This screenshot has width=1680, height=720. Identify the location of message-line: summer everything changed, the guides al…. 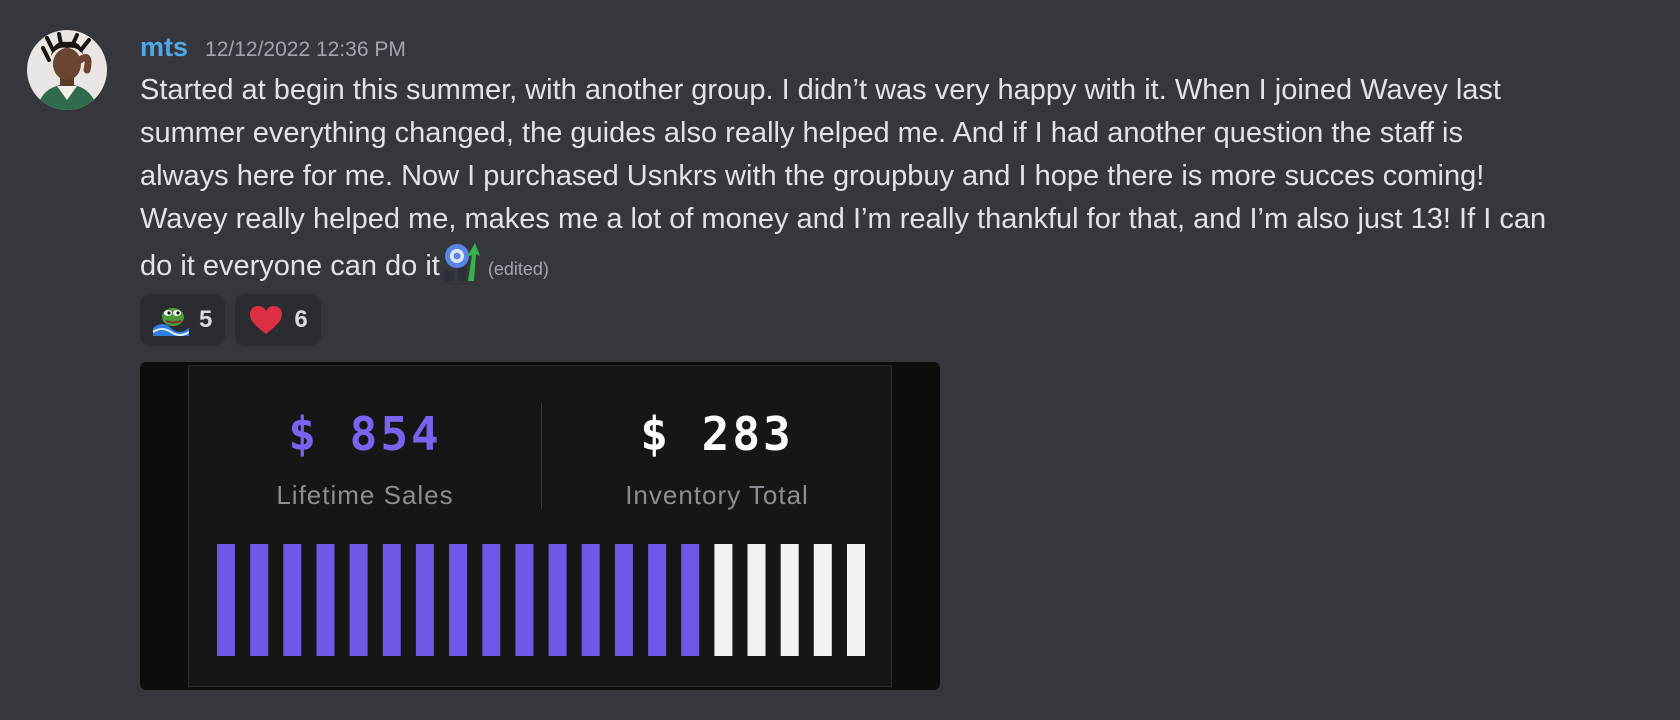
(801, 133).